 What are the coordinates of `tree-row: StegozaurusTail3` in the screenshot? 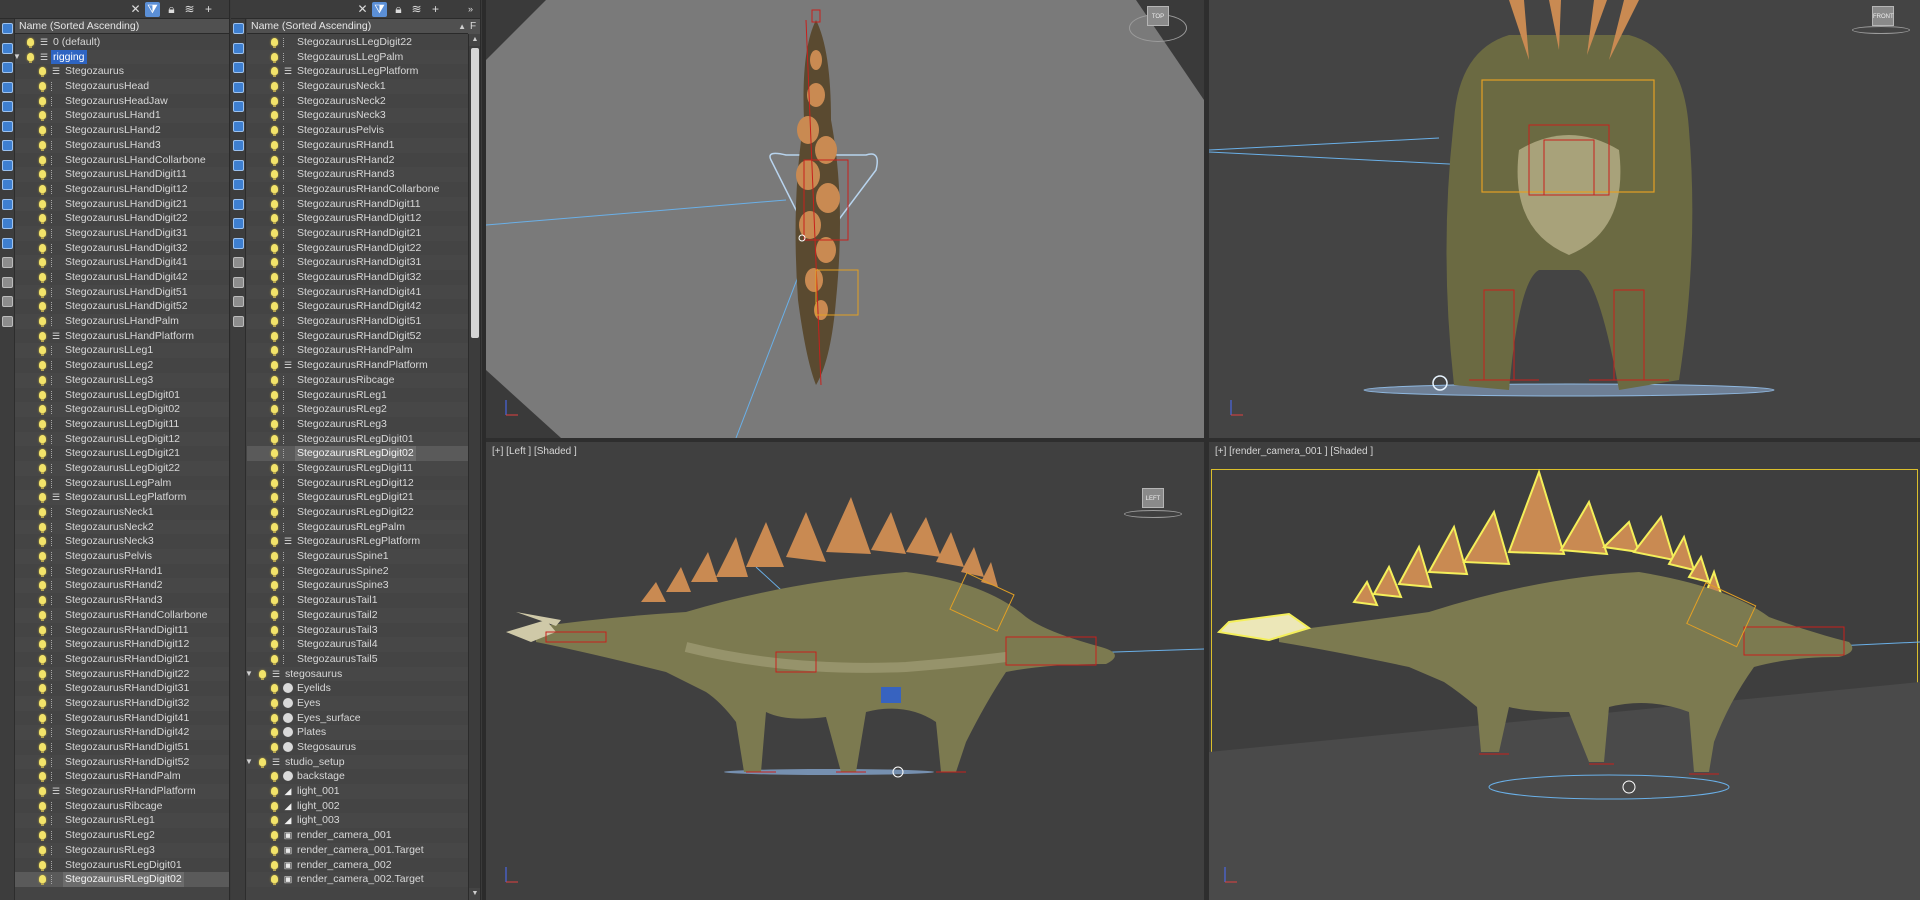 It's located at (357, 630).